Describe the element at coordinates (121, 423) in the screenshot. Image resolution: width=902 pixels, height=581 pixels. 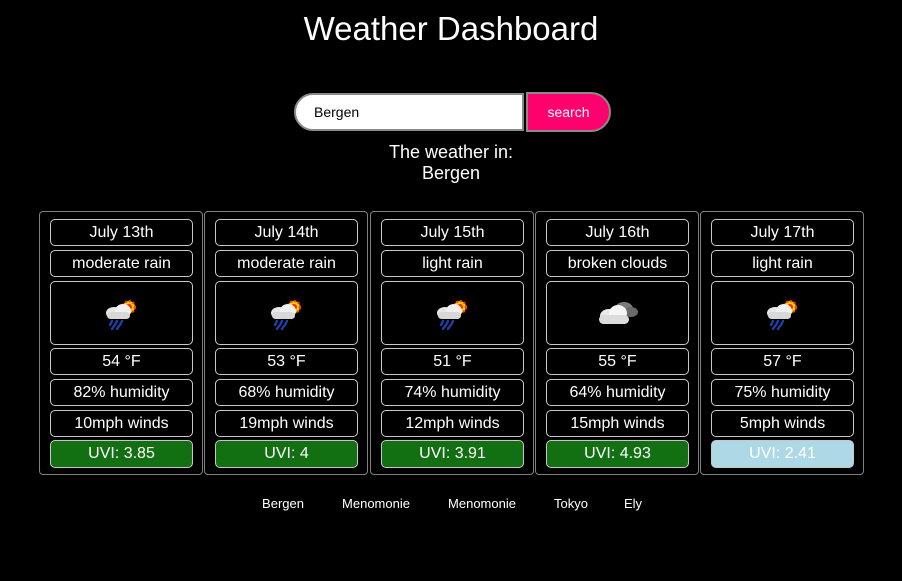
I see `forecast-wind: 10mph winds` at that location.